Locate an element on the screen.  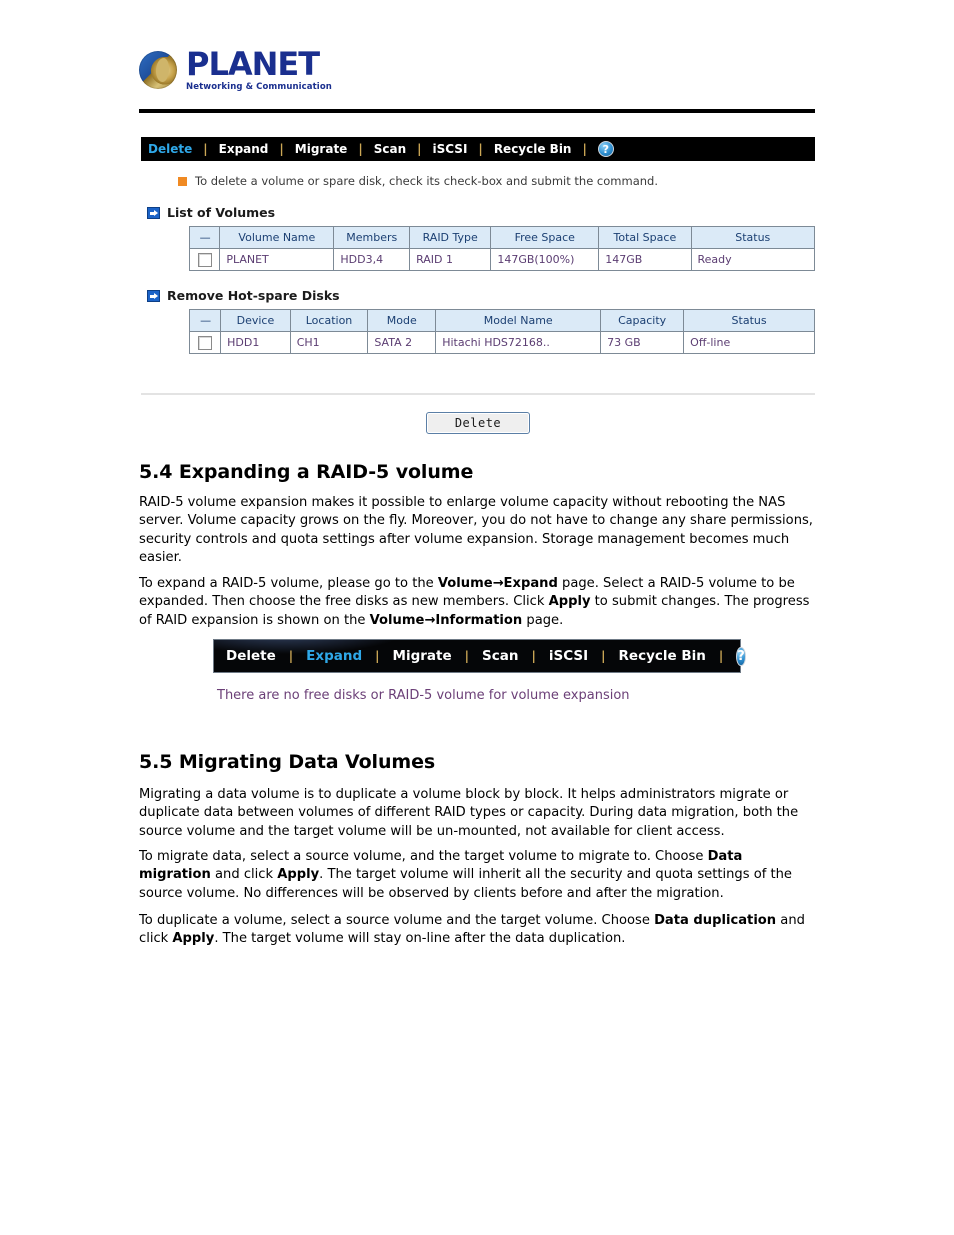
document-header: PLANET Networking & Communication is located at coordinates (477, 70).